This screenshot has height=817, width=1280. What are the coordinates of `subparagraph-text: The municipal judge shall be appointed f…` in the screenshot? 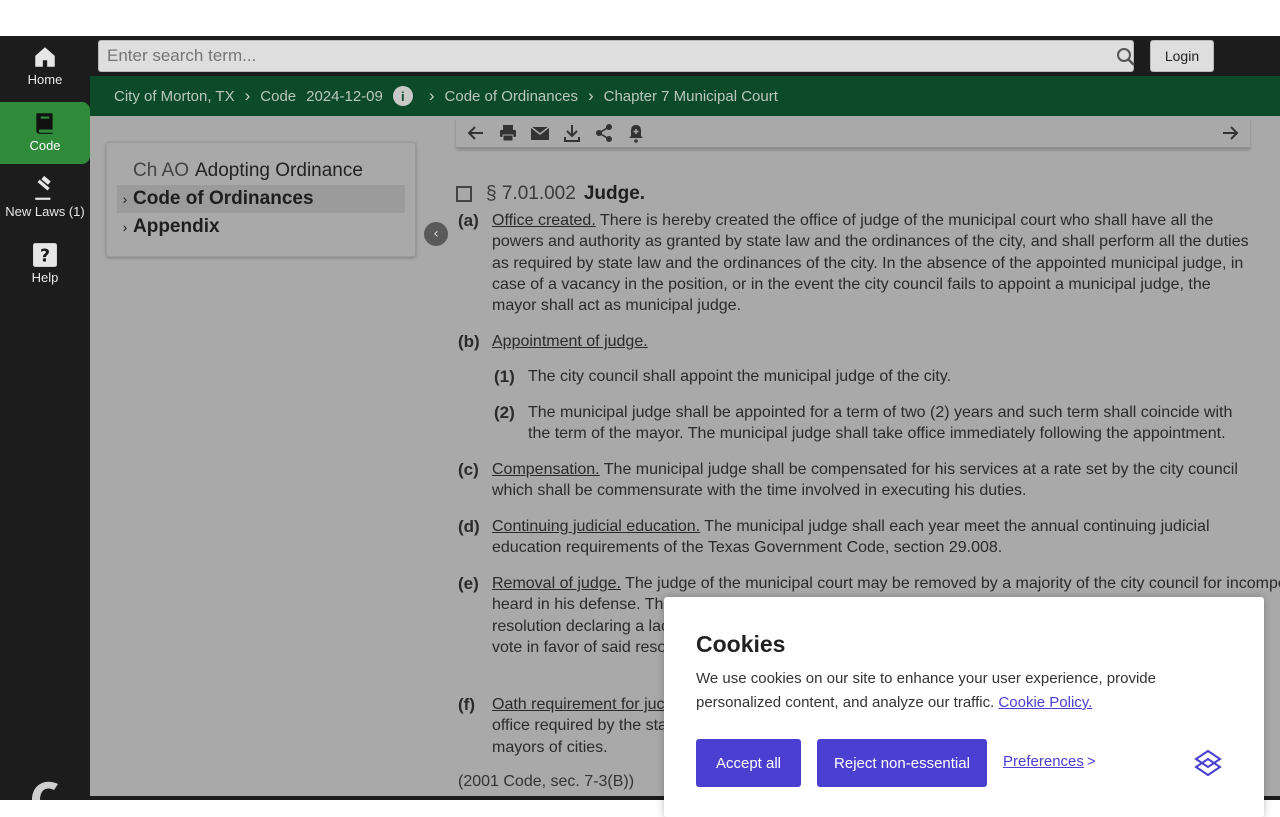 It's located at (880, 423).